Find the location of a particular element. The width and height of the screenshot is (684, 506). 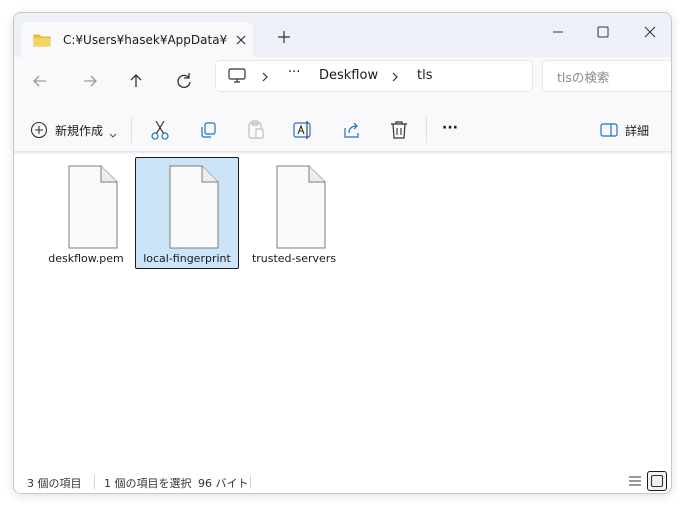

plus-circle-icon is located at coordinates (39, 132).